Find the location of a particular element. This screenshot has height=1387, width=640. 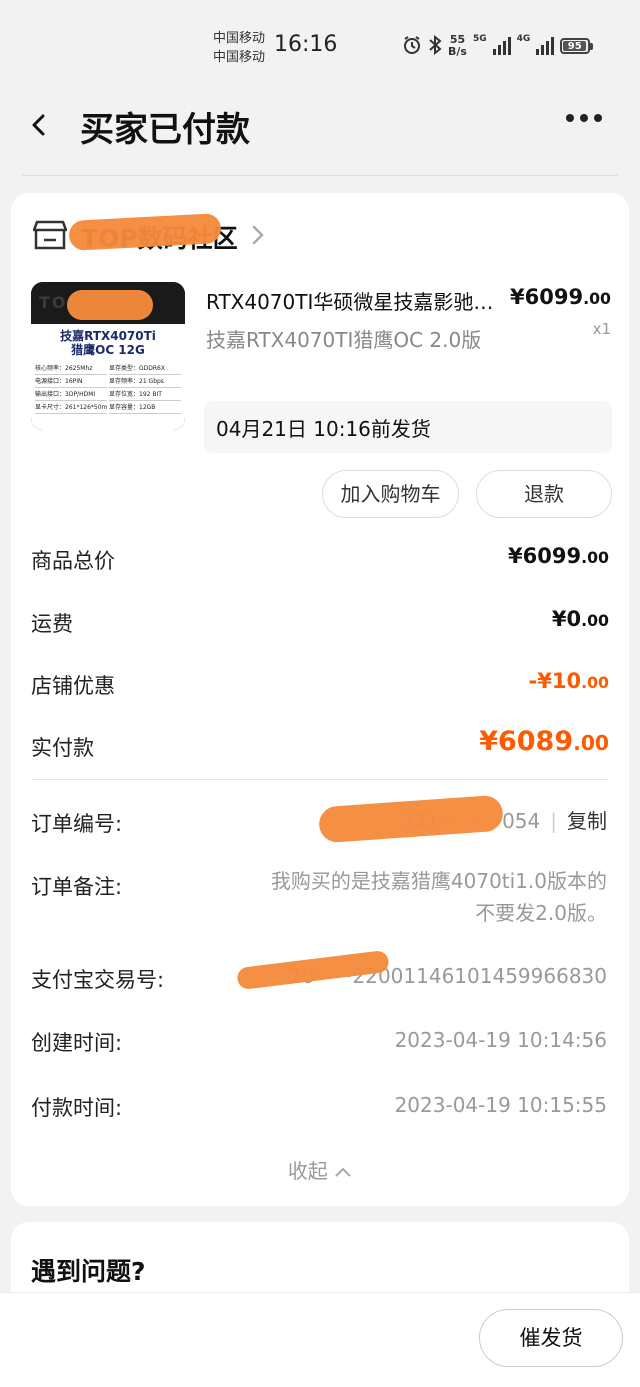

network-speed-unit: B/s is located at coordinates (457, 51).